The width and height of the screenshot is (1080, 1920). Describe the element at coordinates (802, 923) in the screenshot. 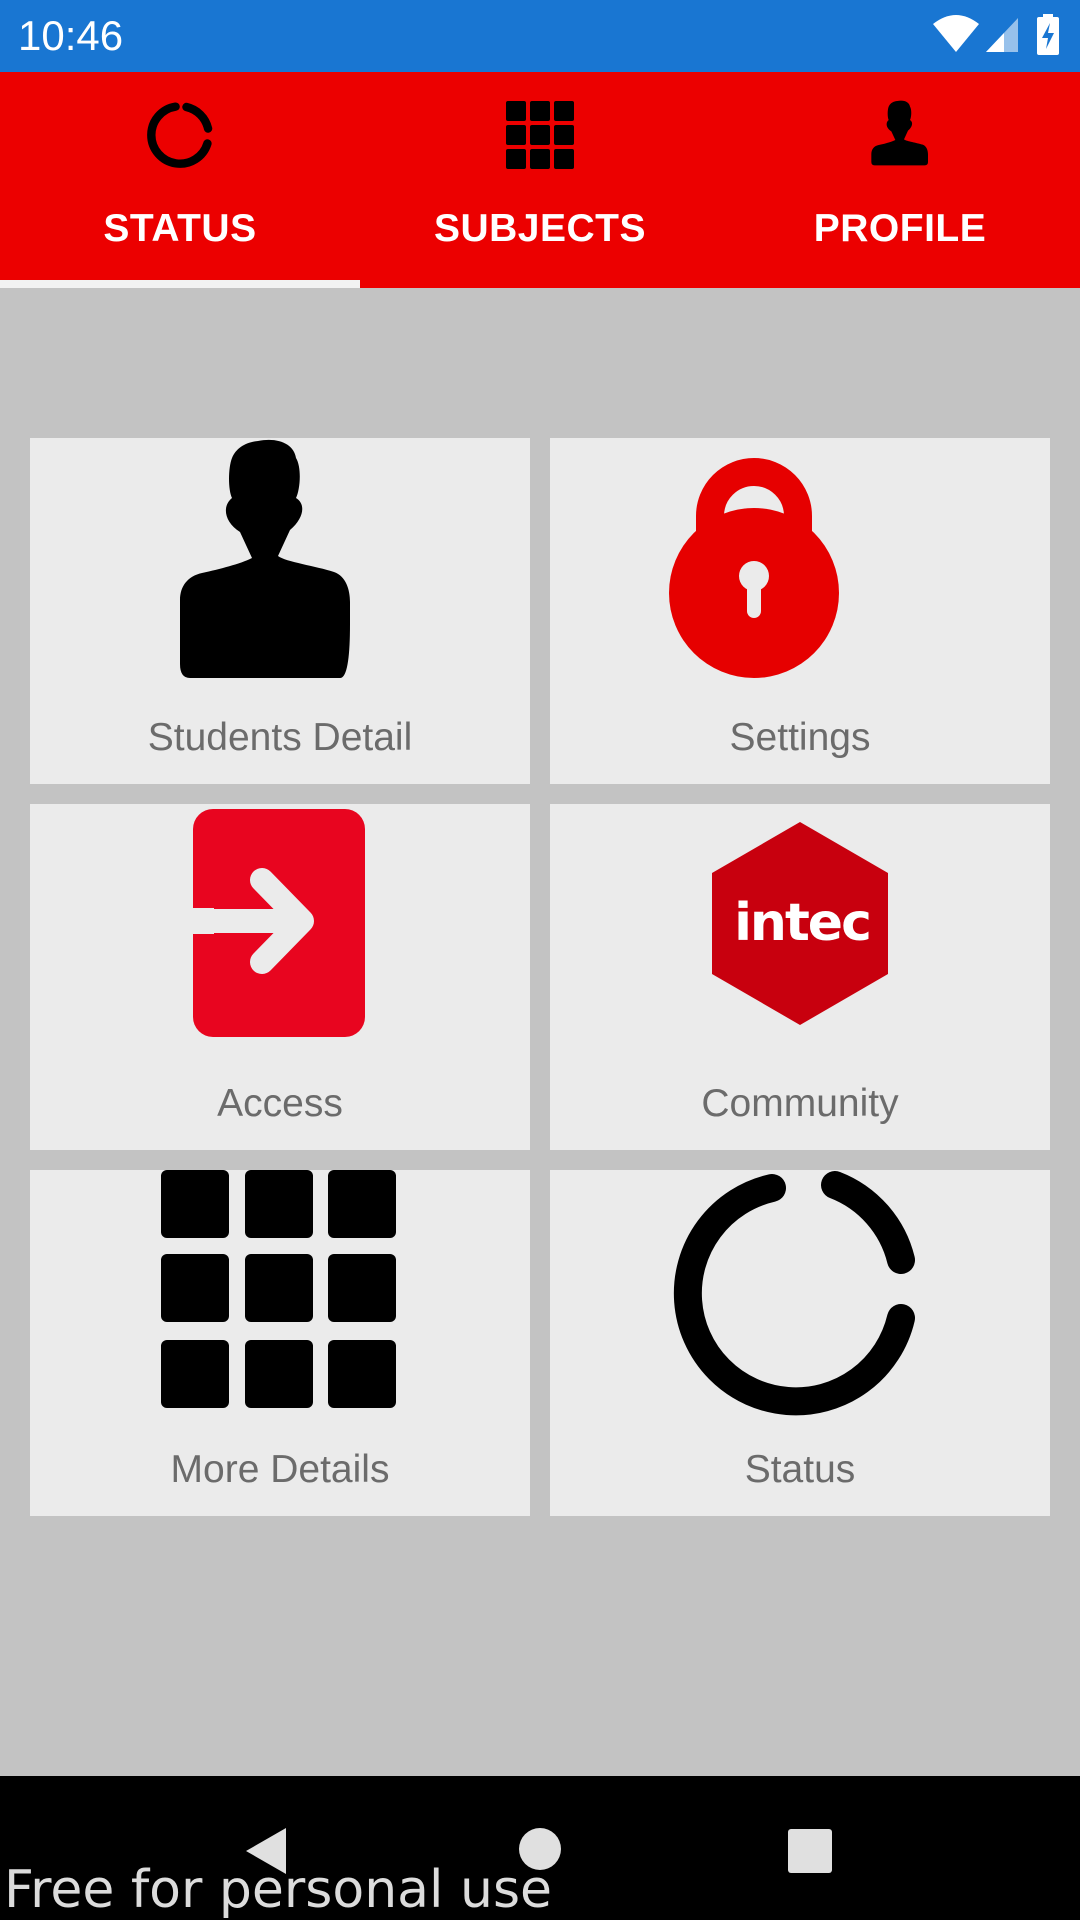

I see `svg-text: intec` at that location.